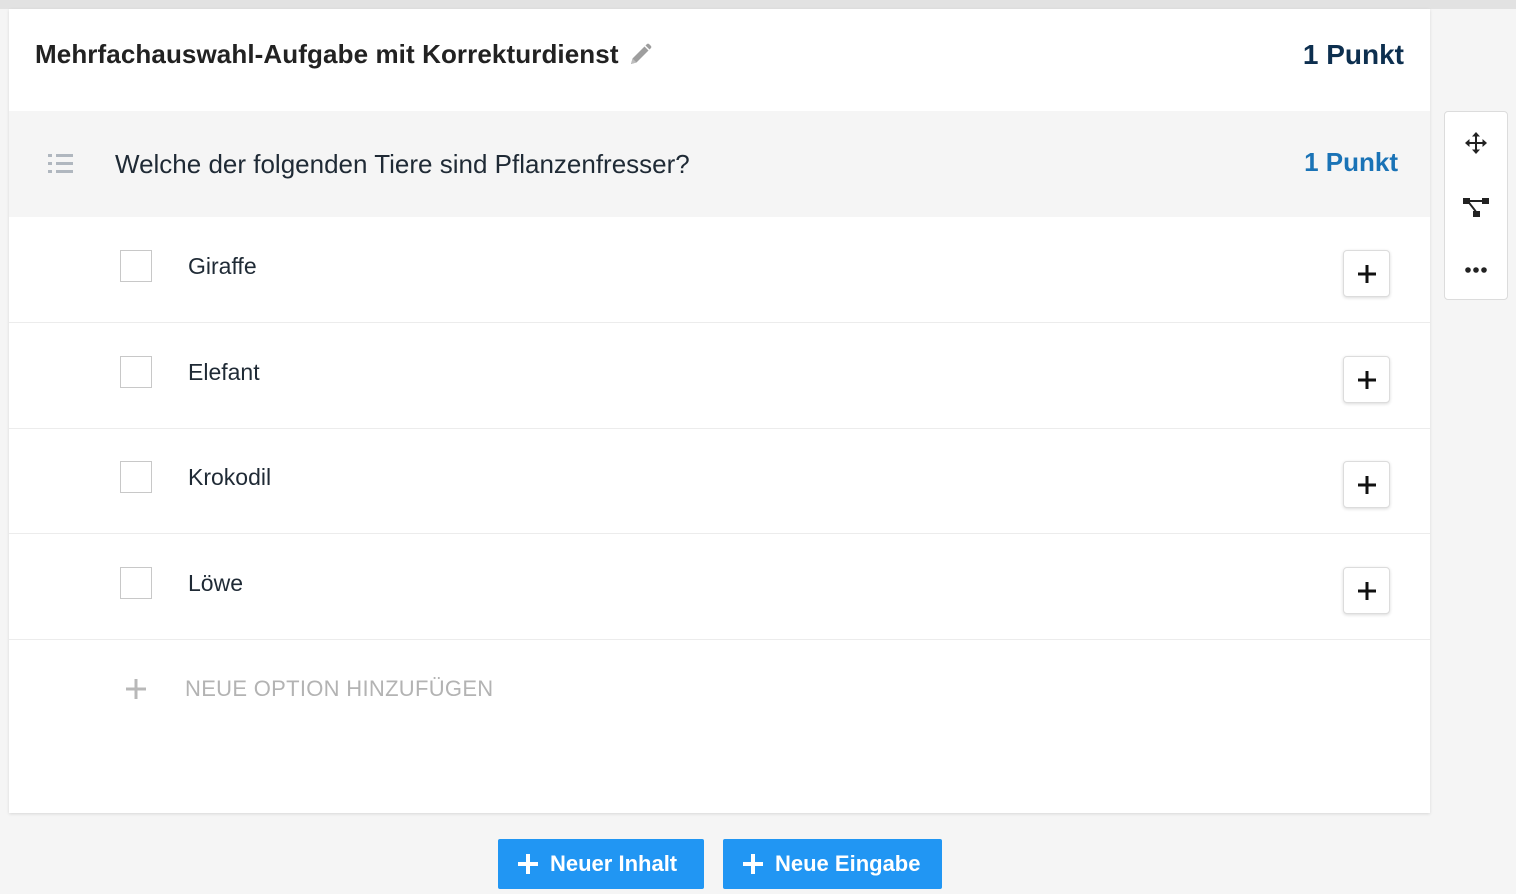  What do you see at coordinates (1353, 54) in the screenshot?
I see `task-points: 1 Punkt` at bounding box center [1353, 54].